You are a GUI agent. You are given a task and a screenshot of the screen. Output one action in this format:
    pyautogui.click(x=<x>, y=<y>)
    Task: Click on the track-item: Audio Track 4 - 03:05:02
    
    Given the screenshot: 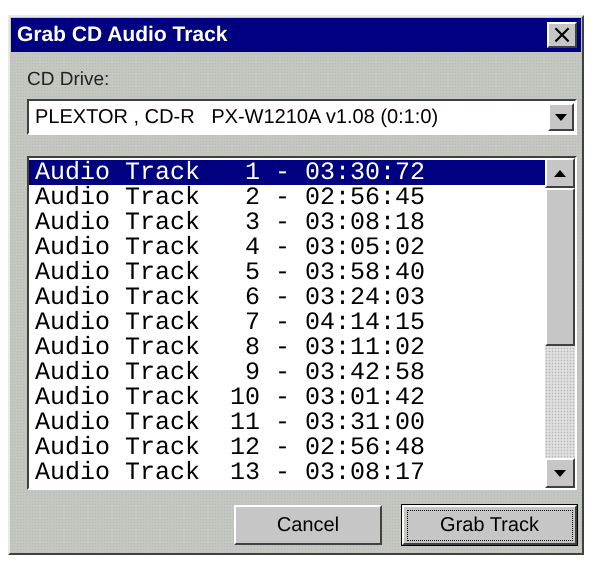 What is the action you would take?
    pyautogui.click(x=287, y=247)
    